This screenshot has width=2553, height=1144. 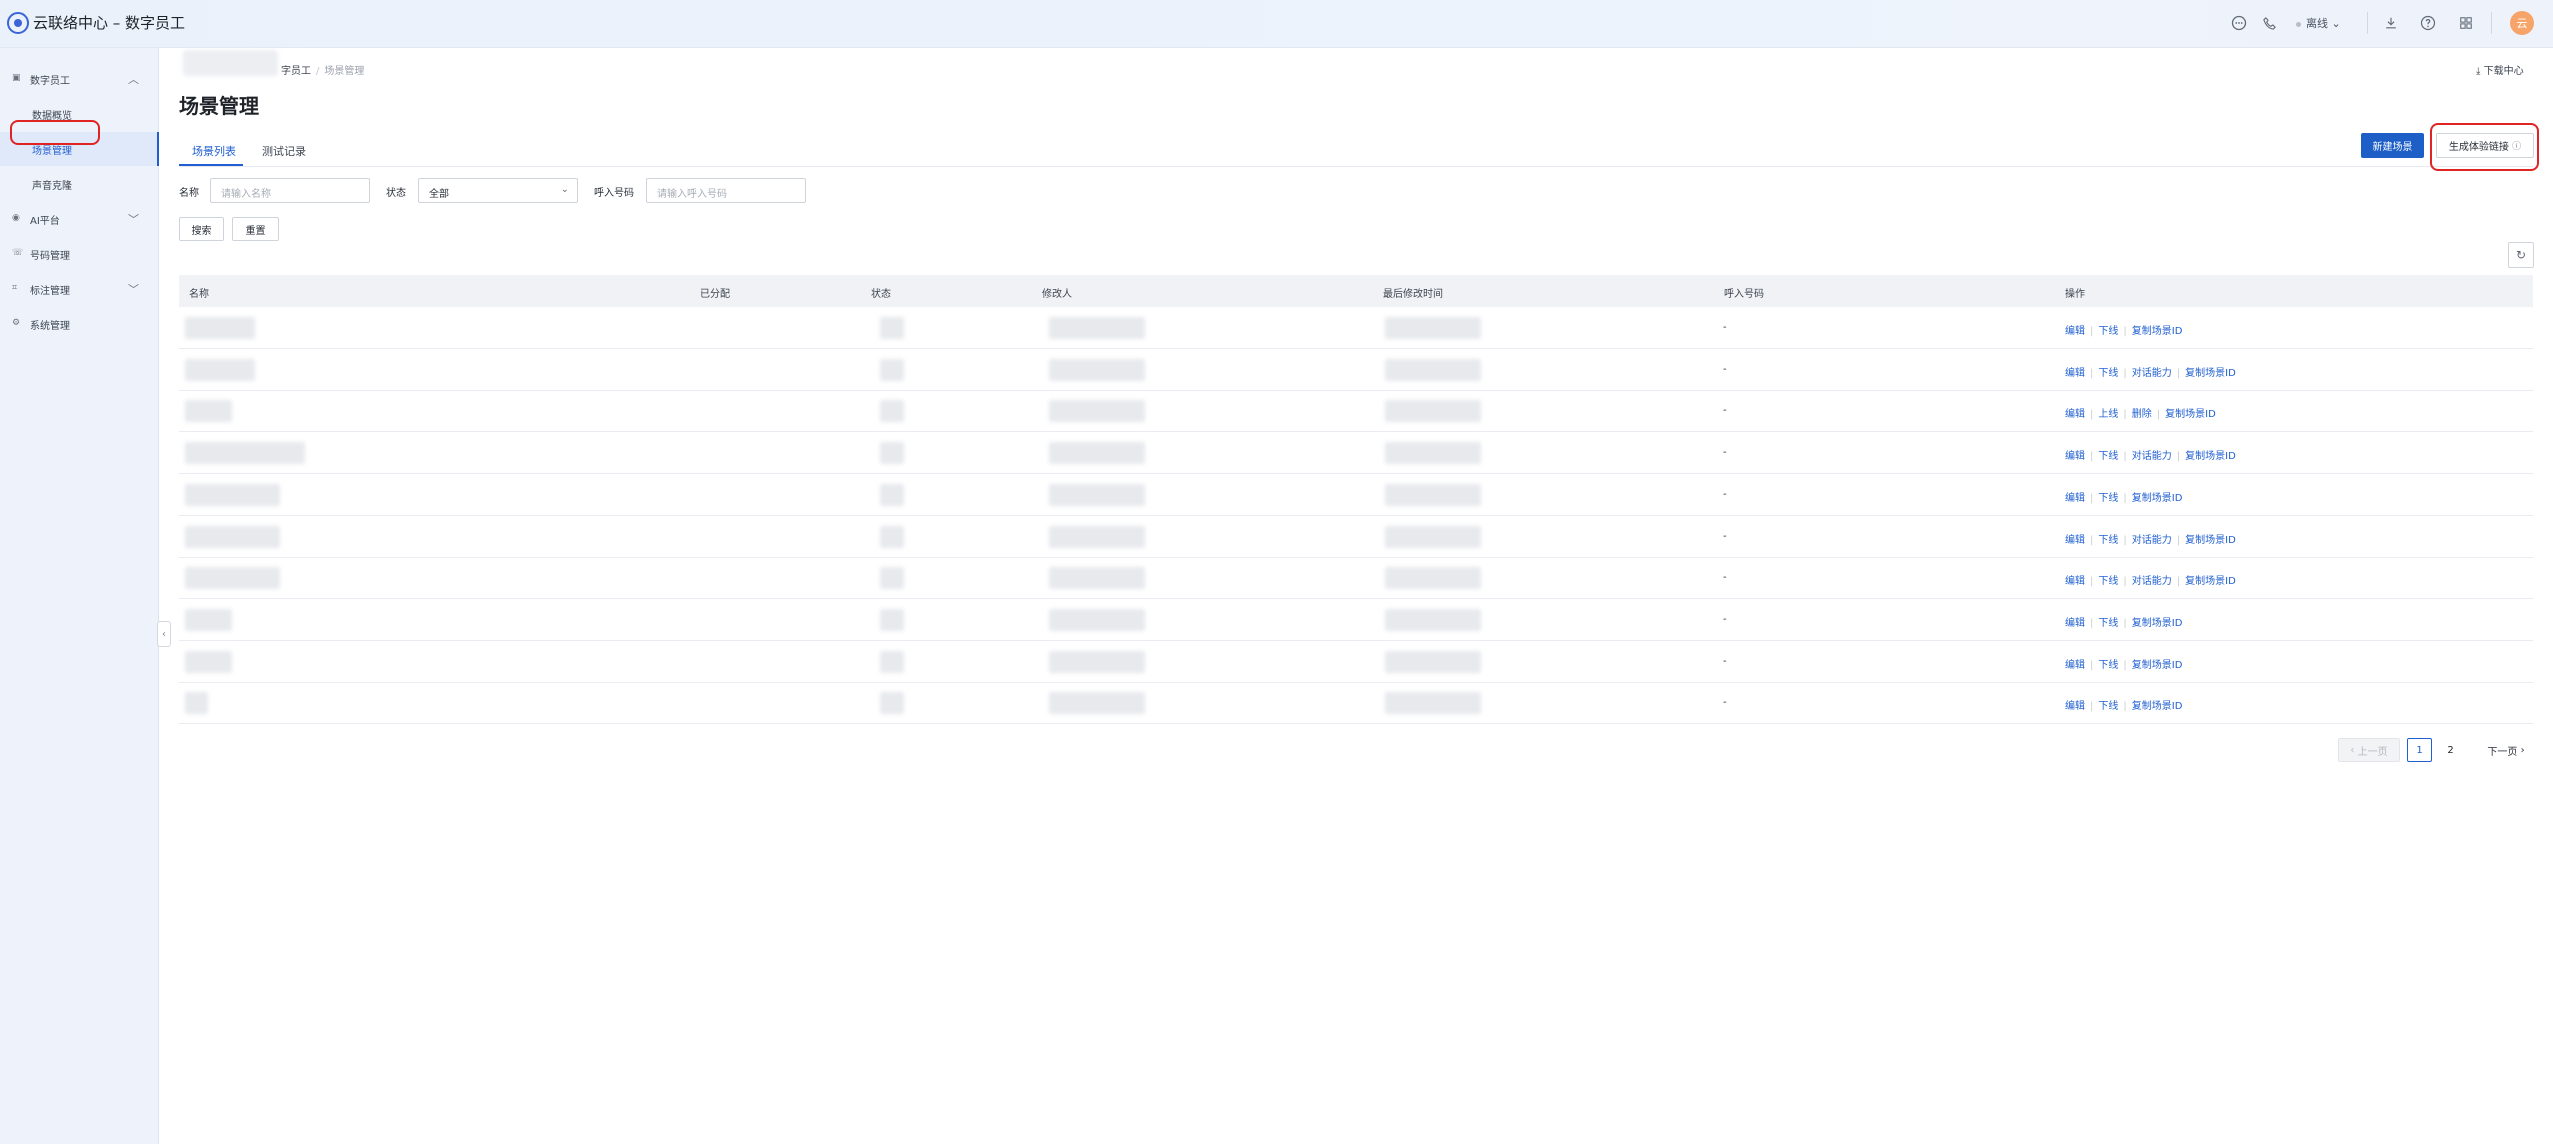 What do you see at coordinates (2075, 294) in the screenshot?
I see `column-header: 操作` at bounding box center [2075, 294].